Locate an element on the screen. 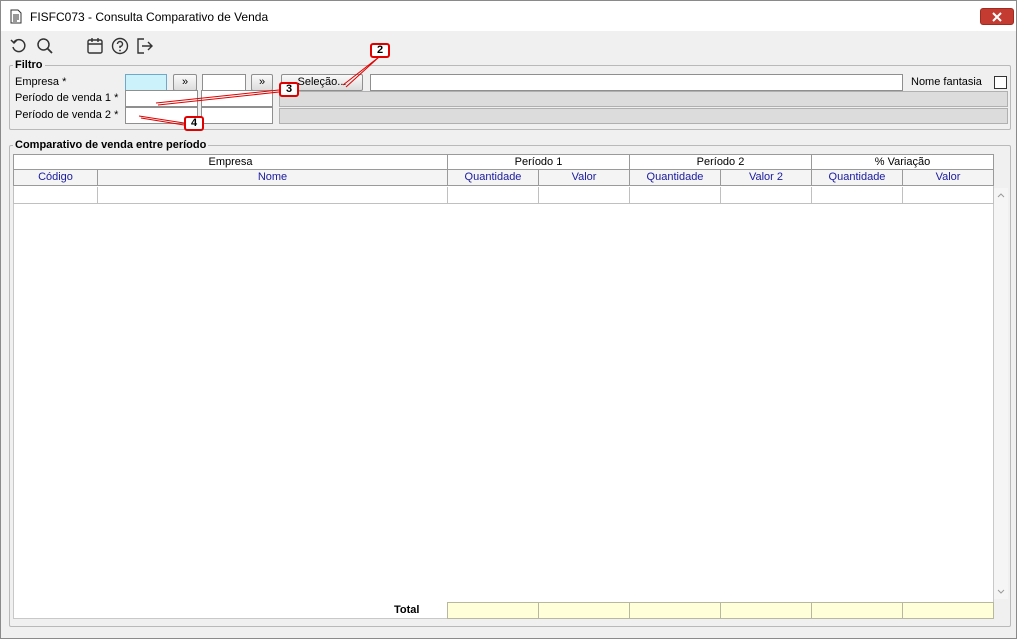 Image resolution: width=1017 pixels, height=639 pixels. vertical-scrollbar is located at coordinates (1001, 393).